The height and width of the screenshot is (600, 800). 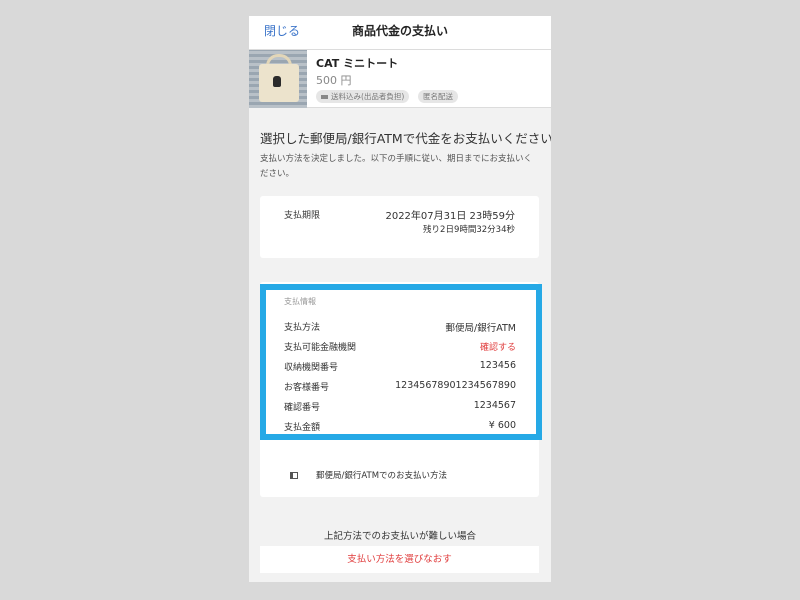 What do you see at coordinates (334, 80) in the screenshot?
I see `product-price: 500 円` at bounding box center [334, 80].